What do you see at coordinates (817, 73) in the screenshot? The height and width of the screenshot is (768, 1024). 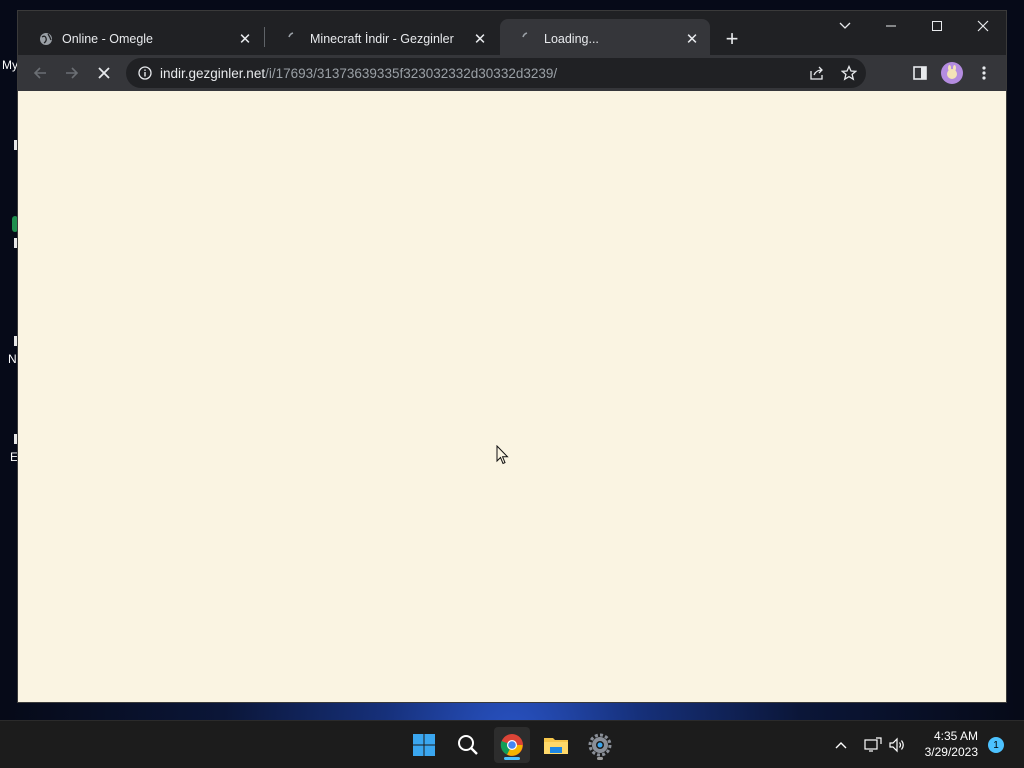 I see `share-icon` at bounding box center [817, 73].